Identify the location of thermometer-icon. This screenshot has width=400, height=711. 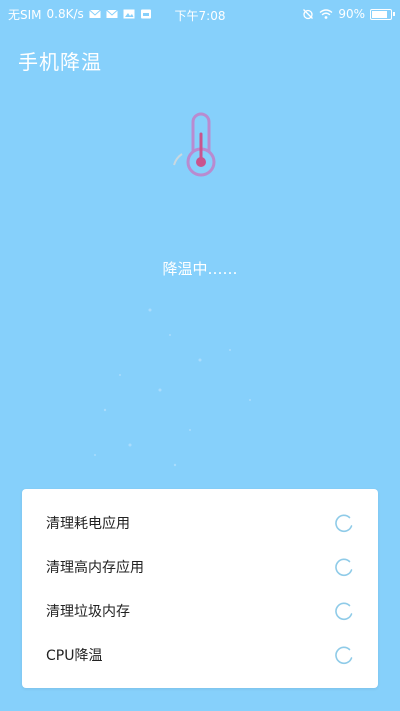
(194, 144).